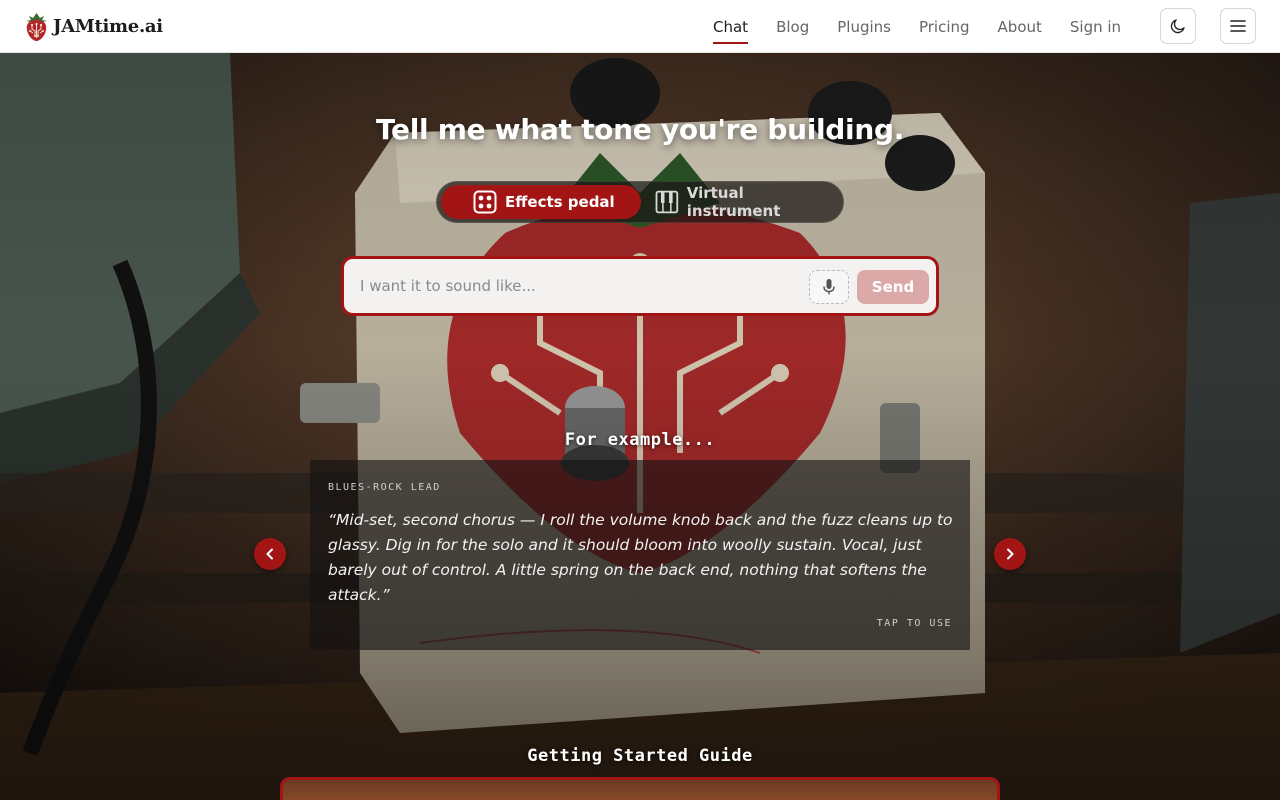 The width and height of the screenshot is (1280, 800). I want to click on main-nav: Chat Blog Plugins Pricing About Sign in, so click(931, 26).